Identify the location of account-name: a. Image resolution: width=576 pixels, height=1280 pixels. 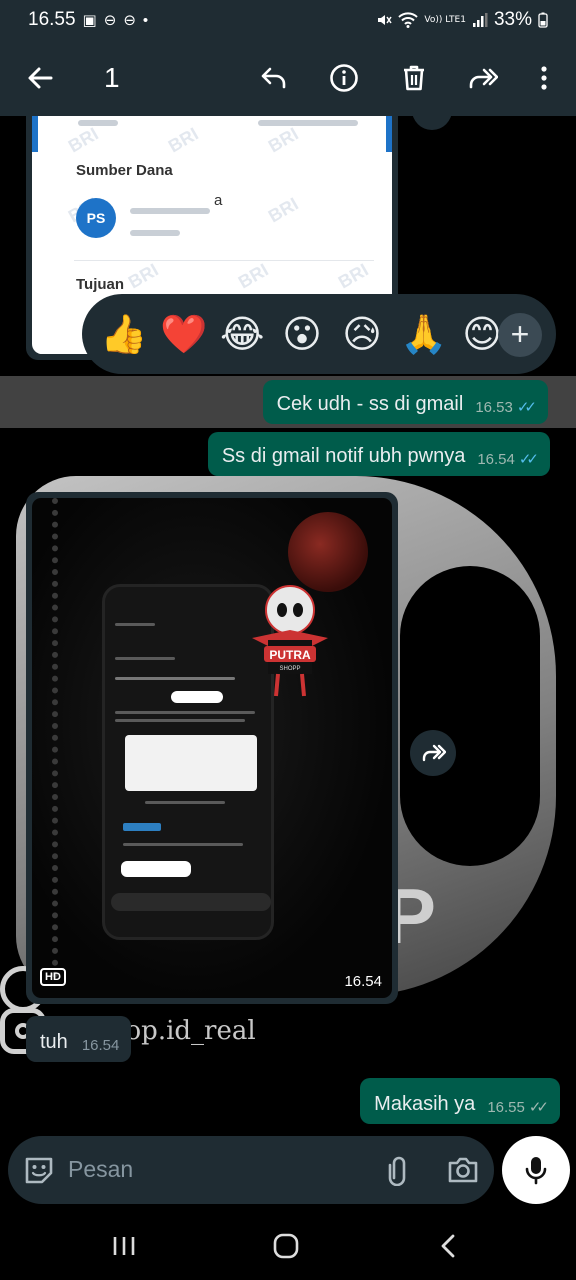
(218, 200).